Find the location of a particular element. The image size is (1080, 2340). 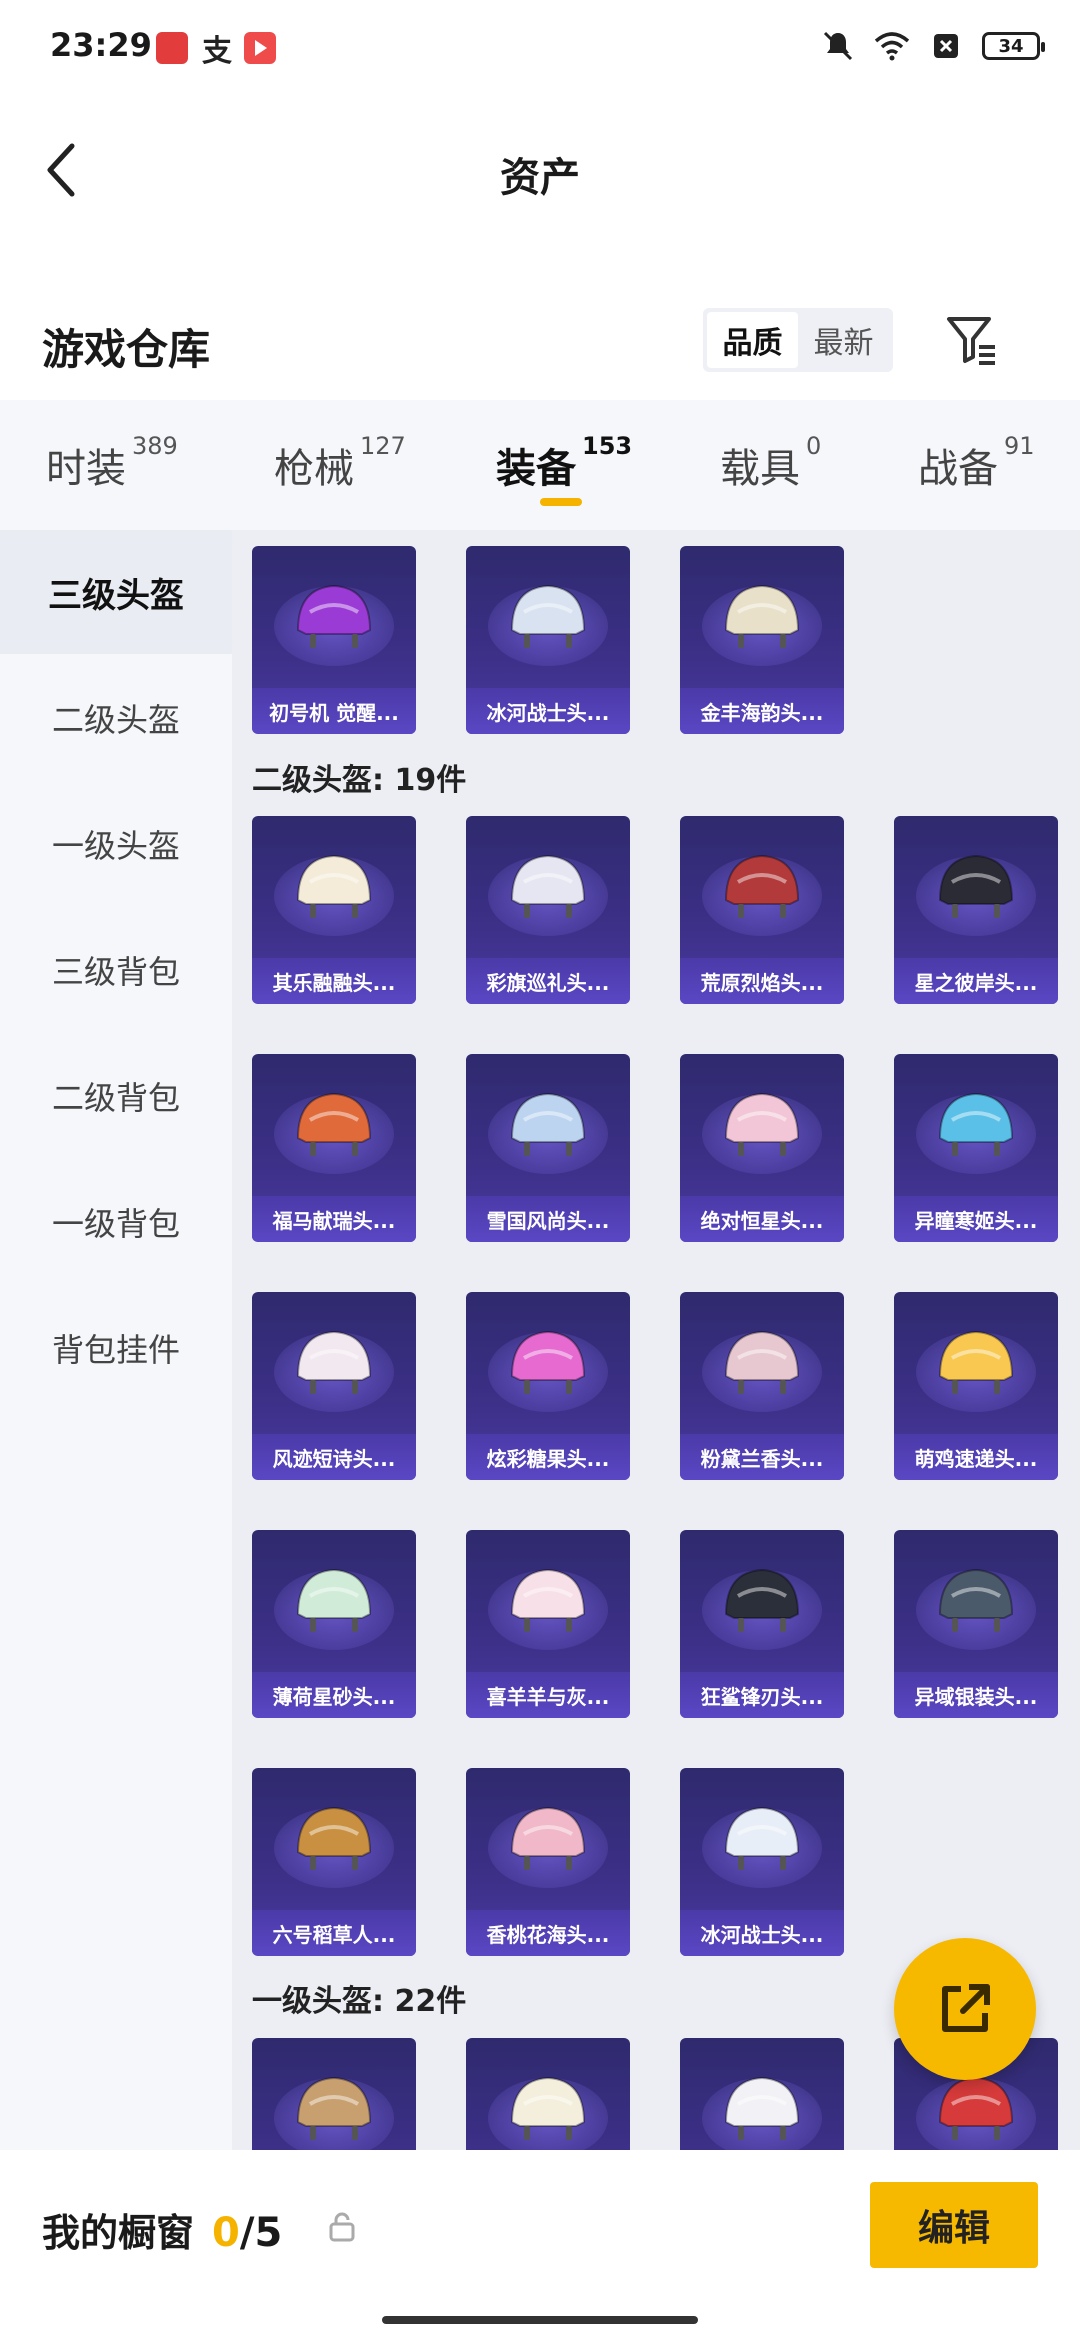

mute-icon is located at coordinates (838, 46).